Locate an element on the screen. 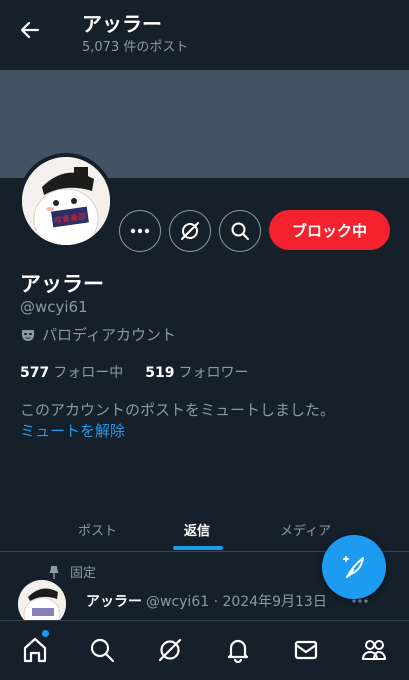 The height and width of the screenshot is (680, 409). post-author: アッラー is located at coordinates (114, 602).